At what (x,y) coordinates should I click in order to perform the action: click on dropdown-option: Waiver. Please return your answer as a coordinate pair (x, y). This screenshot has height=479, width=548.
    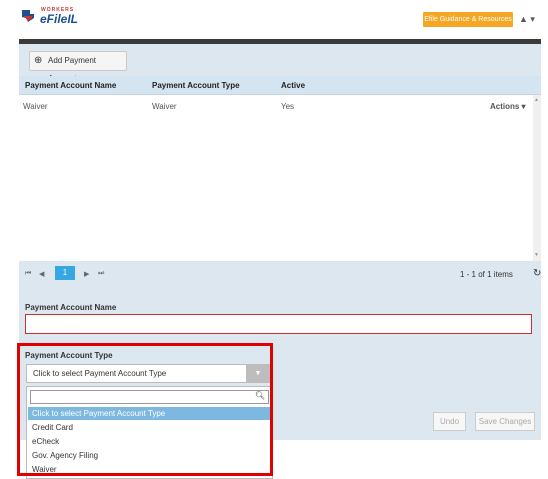
    Looking at the image, I should click on (149, 469).